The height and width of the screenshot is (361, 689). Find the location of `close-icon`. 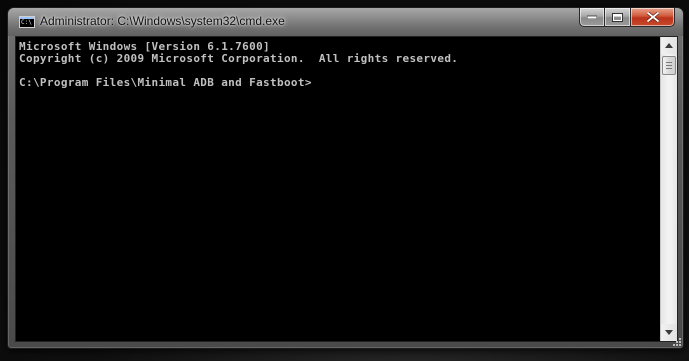

close-icon is located at coordinates (652, 17).